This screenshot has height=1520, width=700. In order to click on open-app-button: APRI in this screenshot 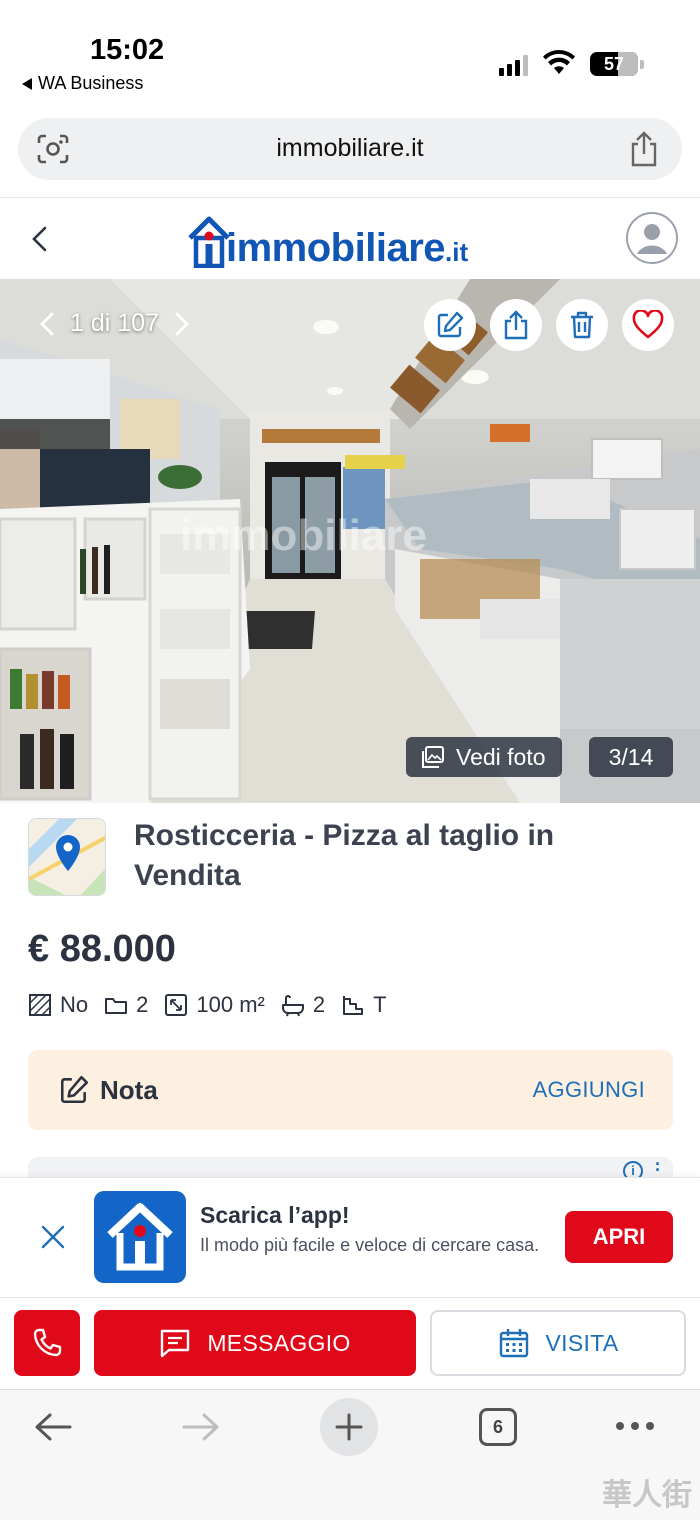, I will do `click(619, 1237)`.